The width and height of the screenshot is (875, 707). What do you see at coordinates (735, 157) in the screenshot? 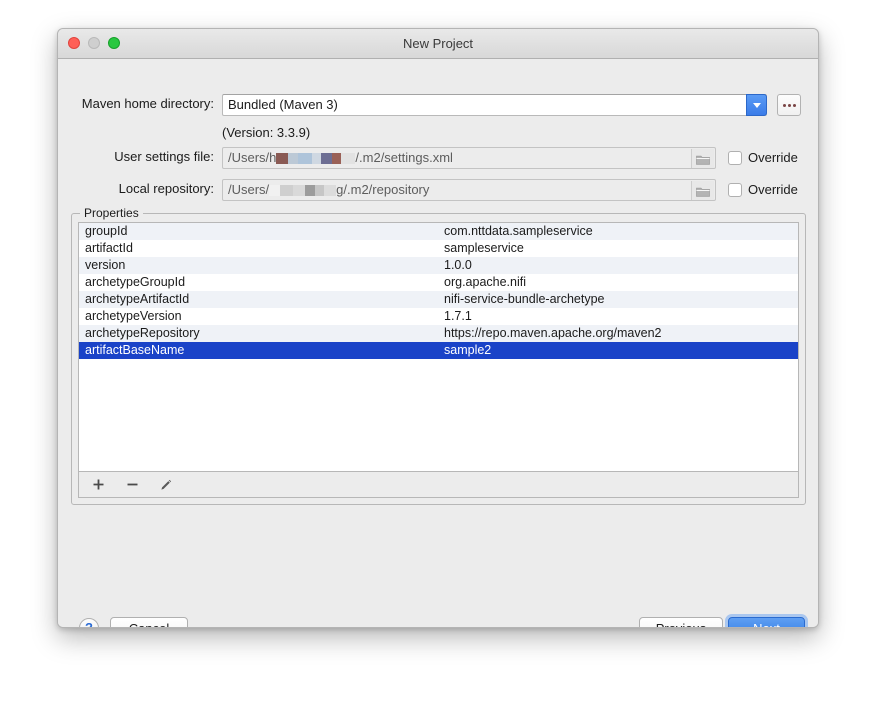
I see `user-settings-override-checkbox` at bounding box center [735, 157].